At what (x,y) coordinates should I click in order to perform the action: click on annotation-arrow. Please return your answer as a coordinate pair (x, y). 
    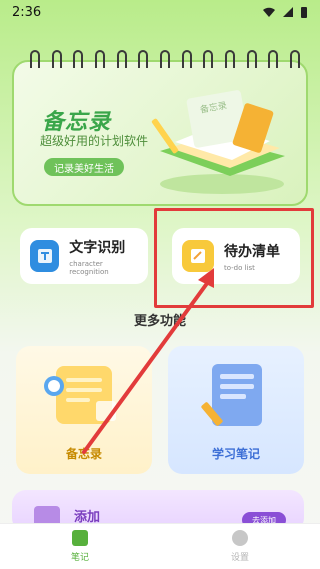
    Looking at the image, I should click on (148, 361).